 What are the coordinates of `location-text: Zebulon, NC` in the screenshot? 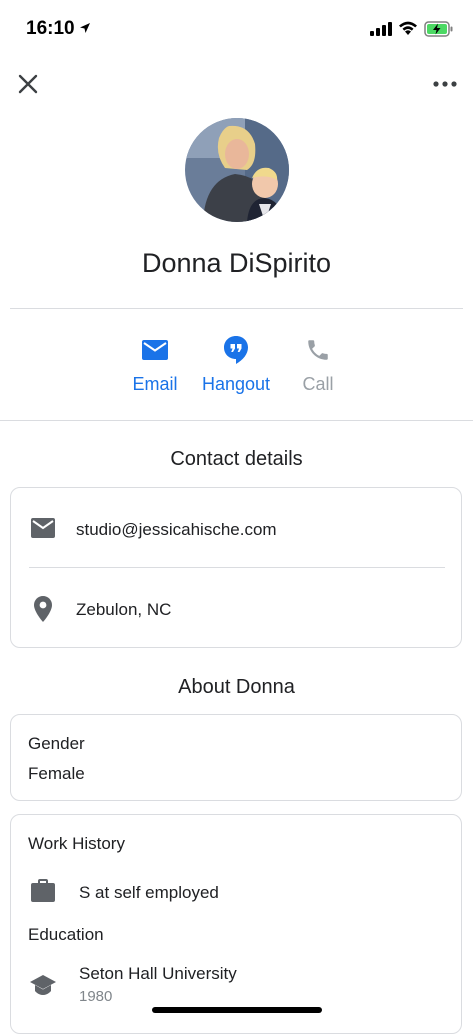 It's located at (123, 610).